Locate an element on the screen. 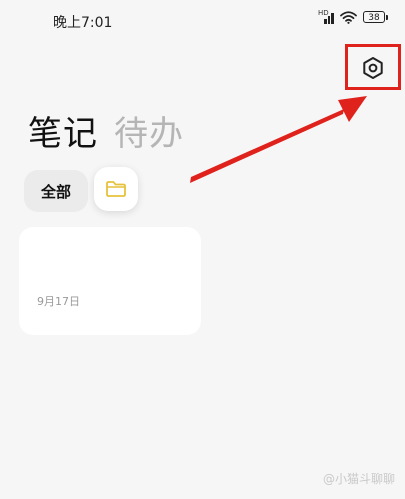 The width and height of the screenshot is (405, 499). folder-all-chip: 全部 is located at coordinates (56, 191).